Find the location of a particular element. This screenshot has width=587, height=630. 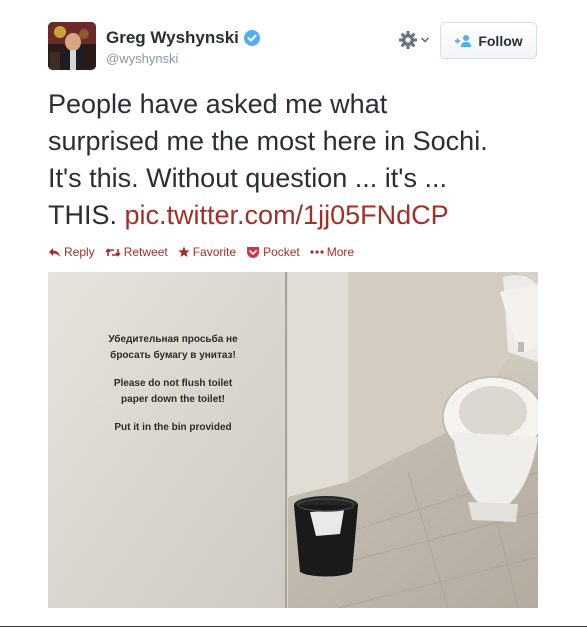

more-action: More is located at coordinates (332, 252).